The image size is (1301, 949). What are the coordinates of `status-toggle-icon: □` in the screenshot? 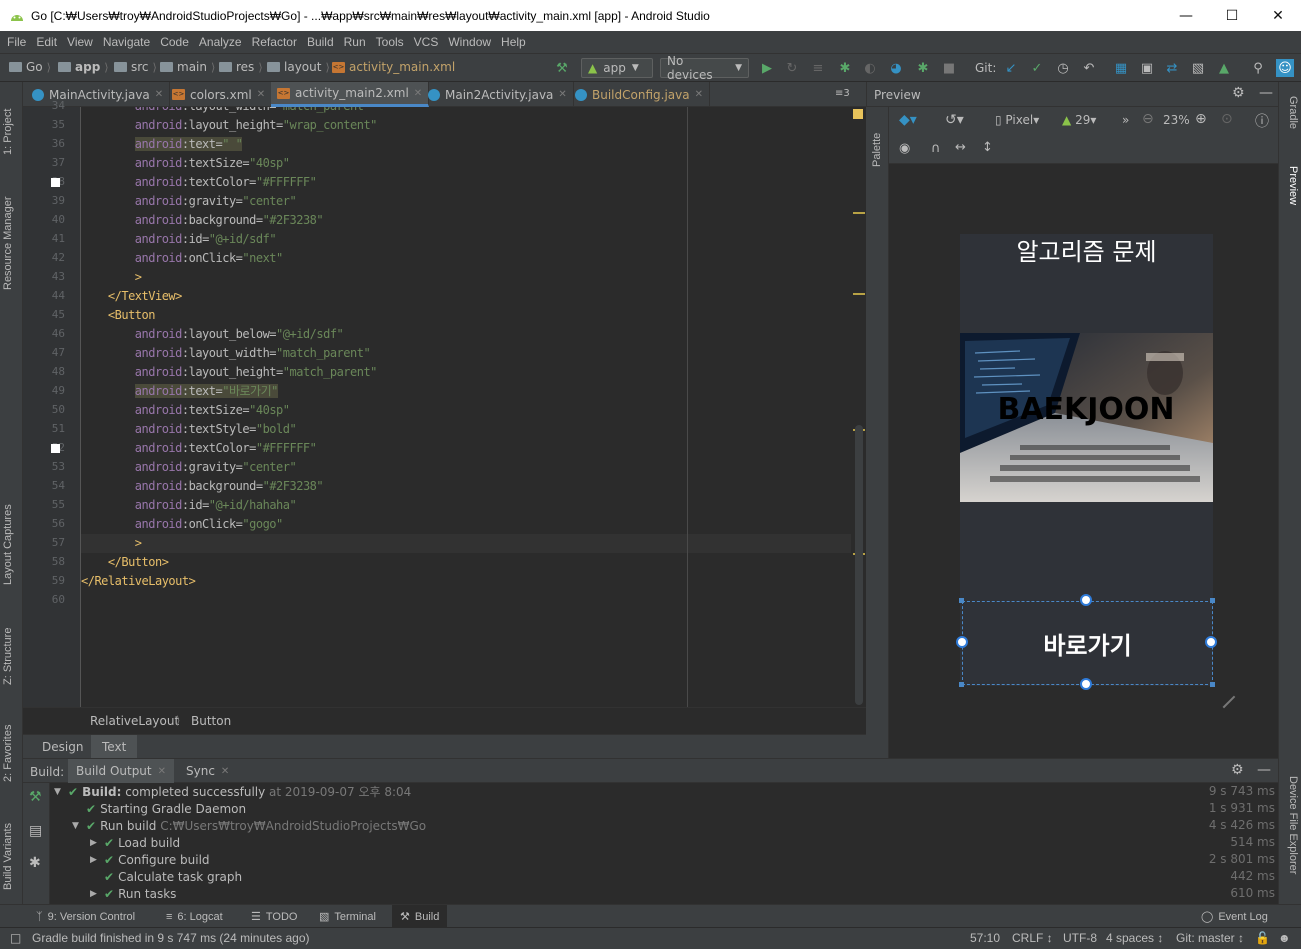 It's located at (15, 938).